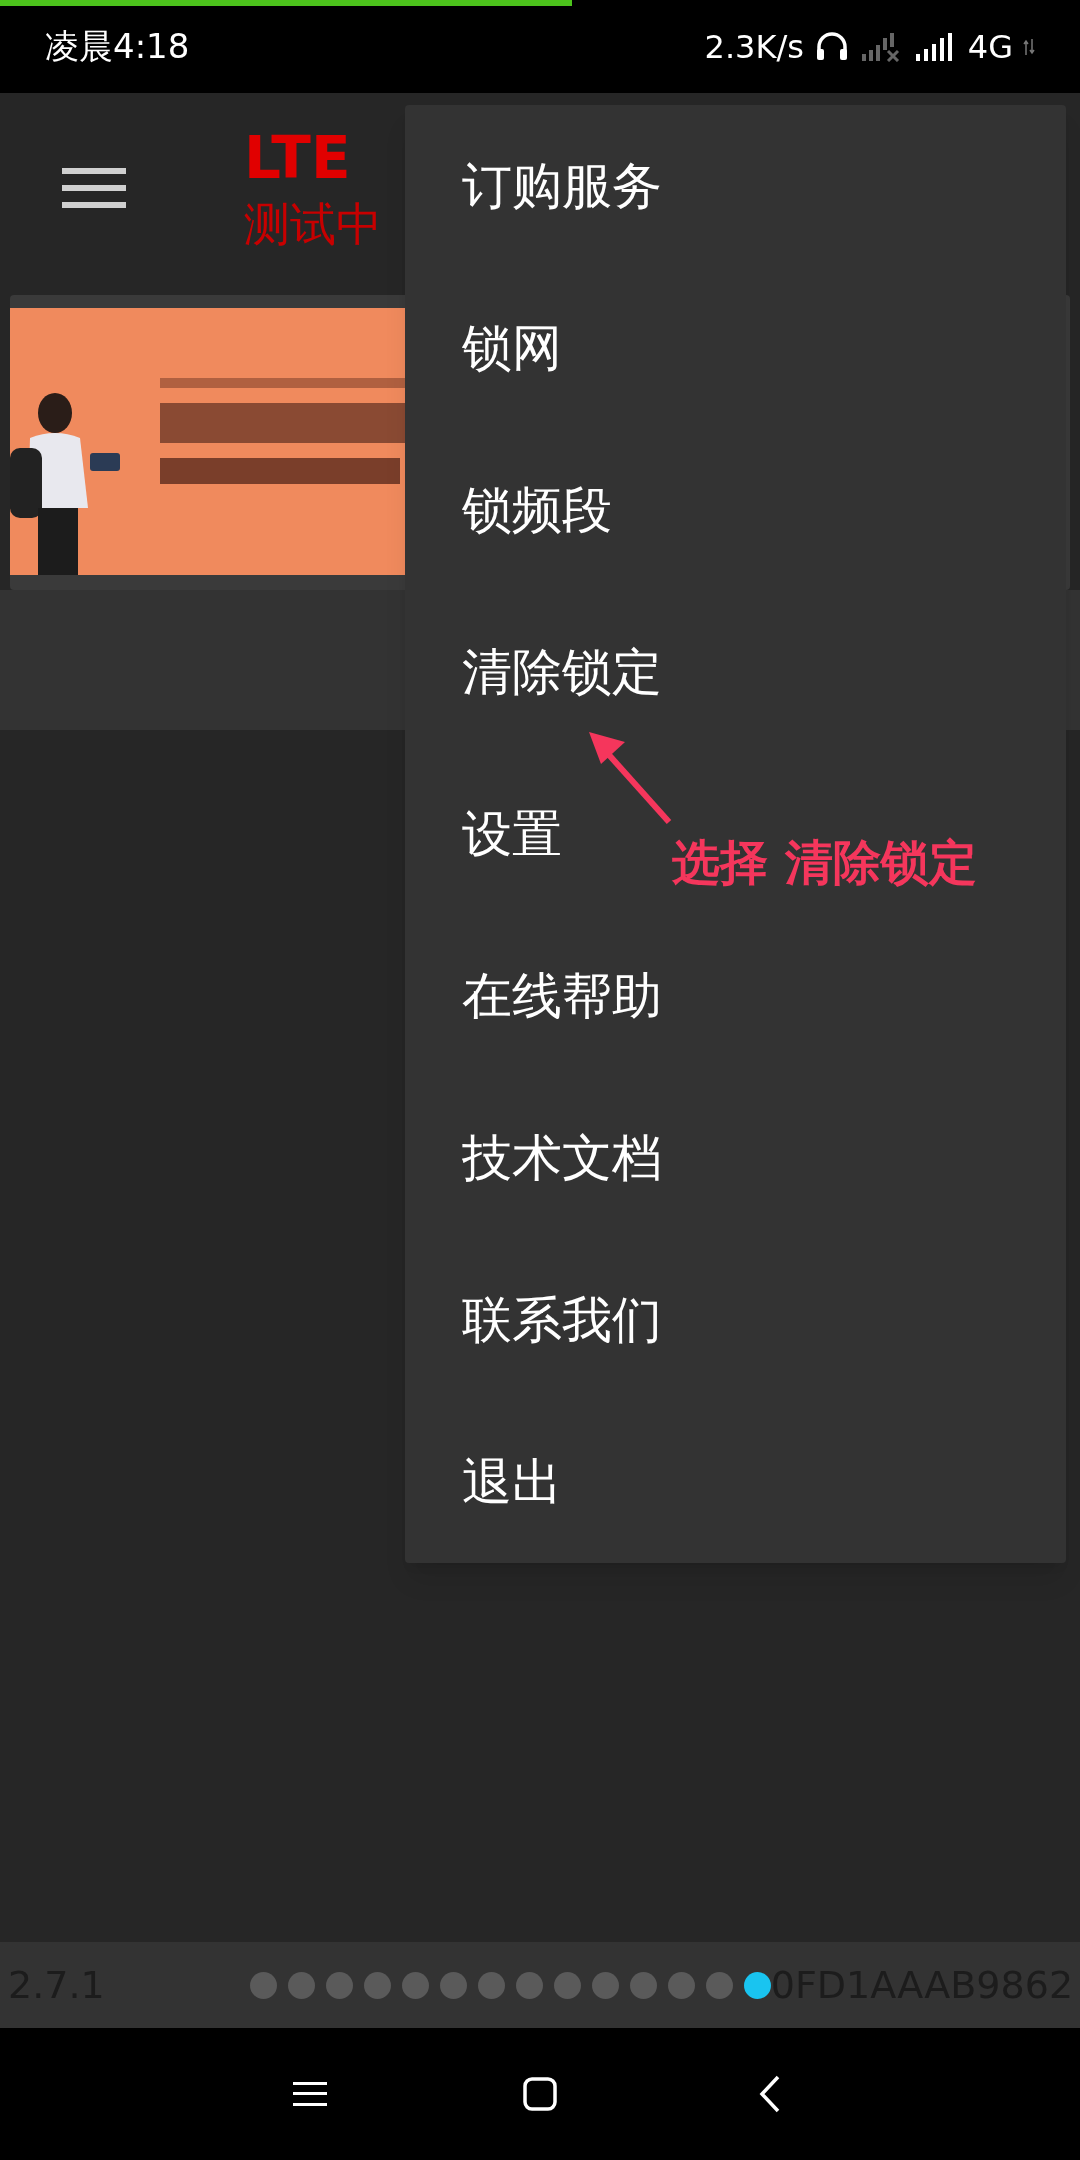 The height and width of the screenshot is (2160, 1080). Describe the element at coordinates (117, 46) in the screenshot. I see `clock: 凌晨4:18` at that location.